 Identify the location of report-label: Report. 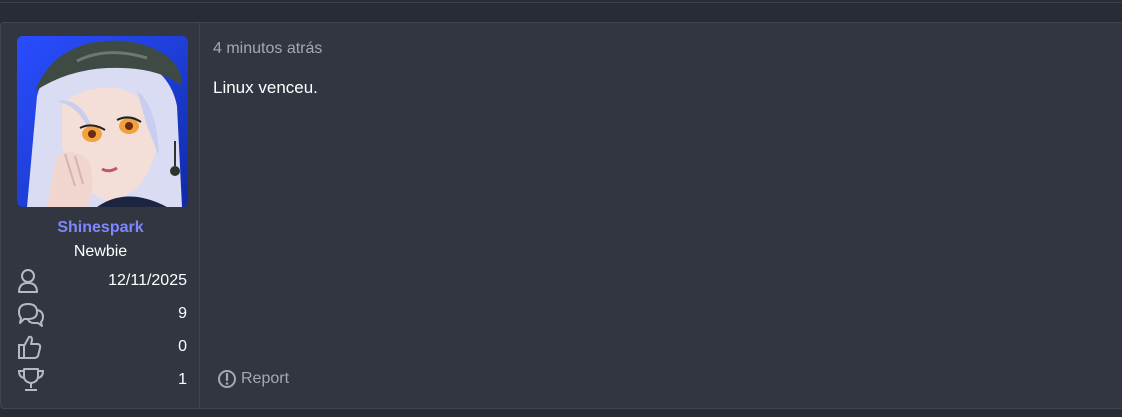
(265, 378).